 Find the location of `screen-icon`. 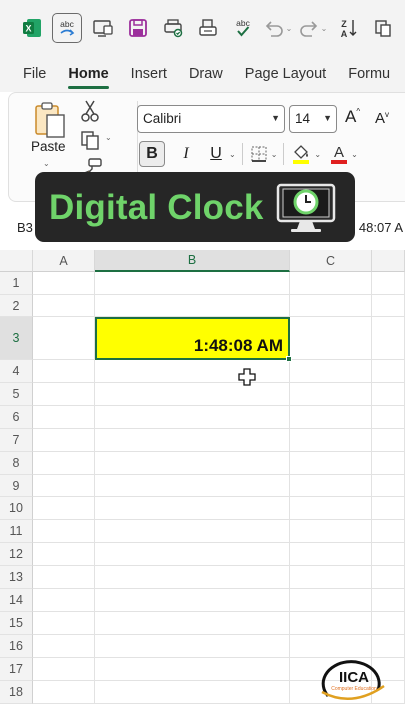

screen-icon is located at coordinates (102, 28).